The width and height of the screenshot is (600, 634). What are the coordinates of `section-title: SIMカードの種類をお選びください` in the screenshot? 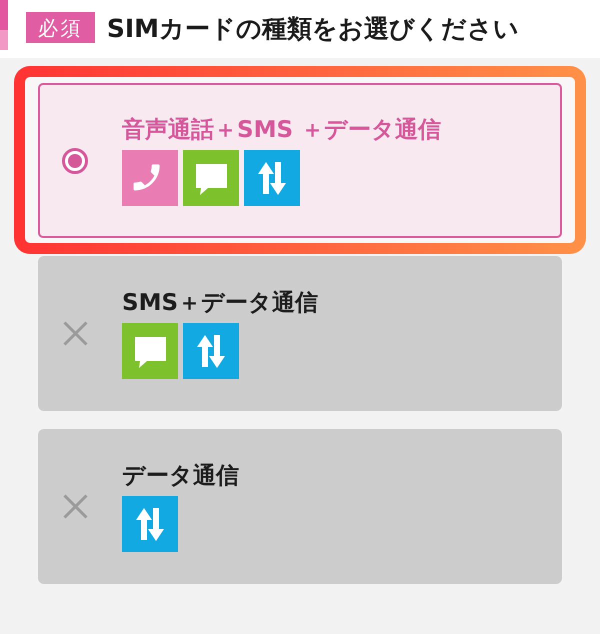 It's located at (312, 29).